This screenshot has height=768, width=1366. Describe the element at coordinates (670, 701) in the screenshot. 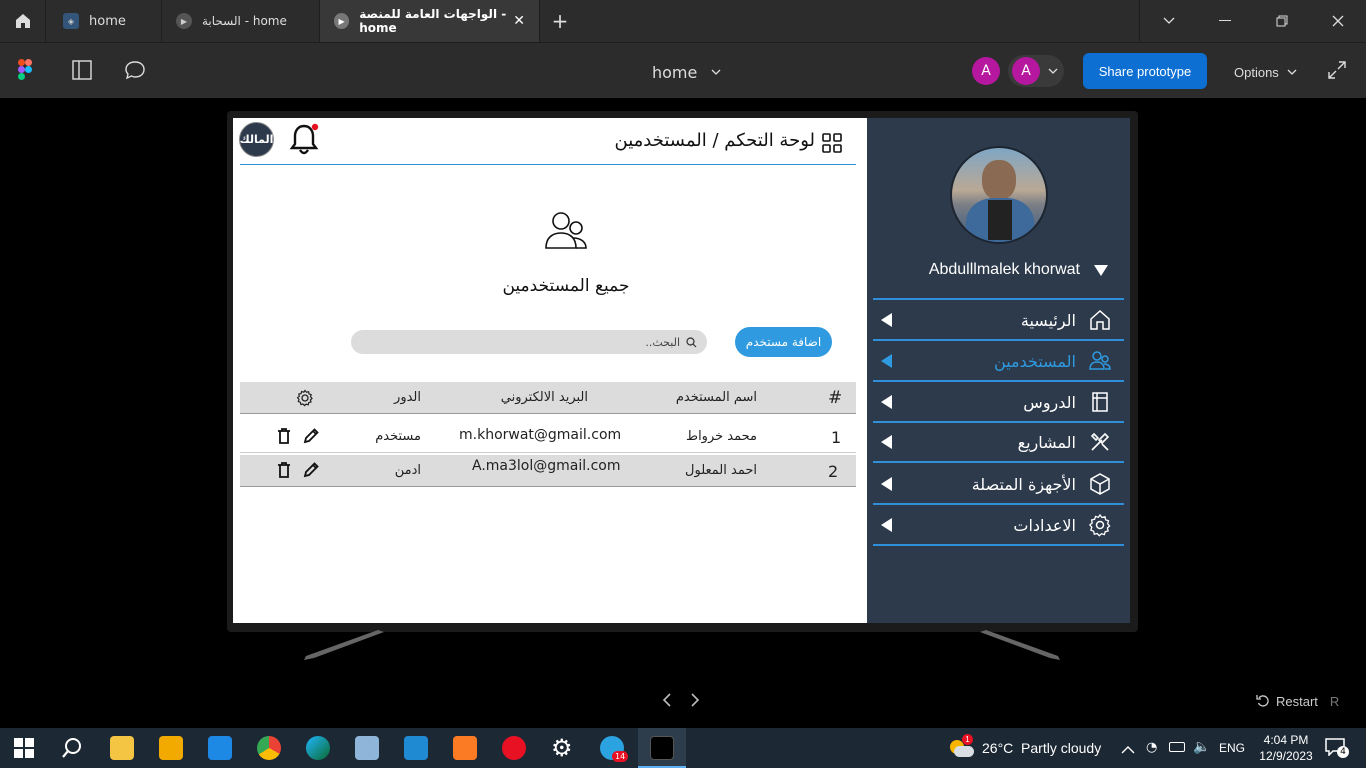

I see `prev-frame-button` at that location.